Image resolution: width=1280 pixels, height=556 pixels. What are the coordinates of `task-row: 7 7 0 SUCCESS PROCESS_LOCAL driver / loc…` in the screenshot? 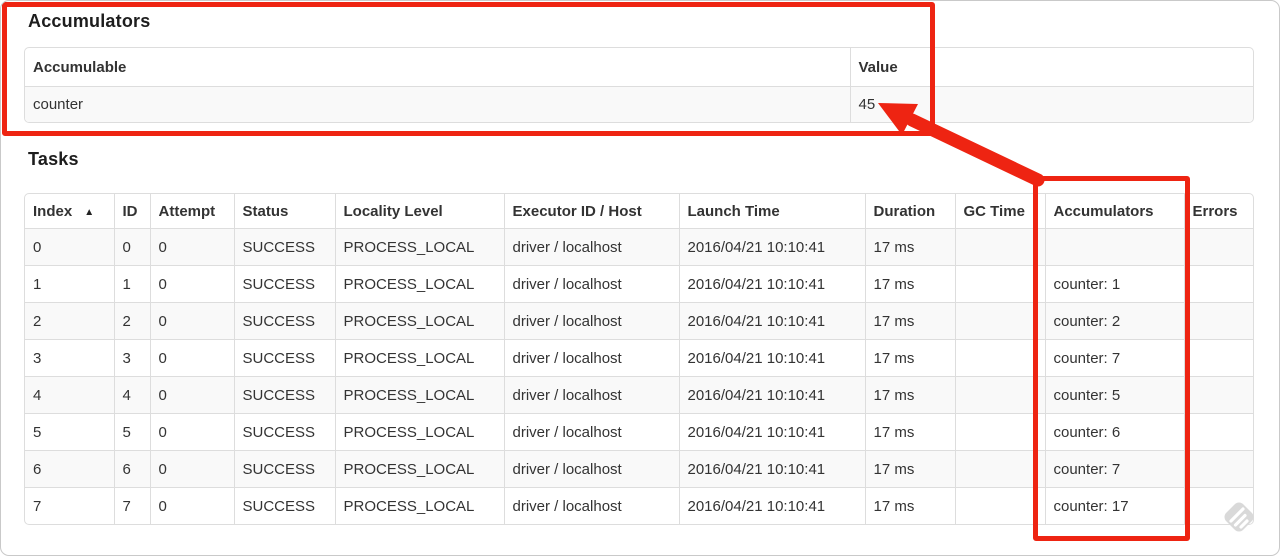 It's located at (639, 505).